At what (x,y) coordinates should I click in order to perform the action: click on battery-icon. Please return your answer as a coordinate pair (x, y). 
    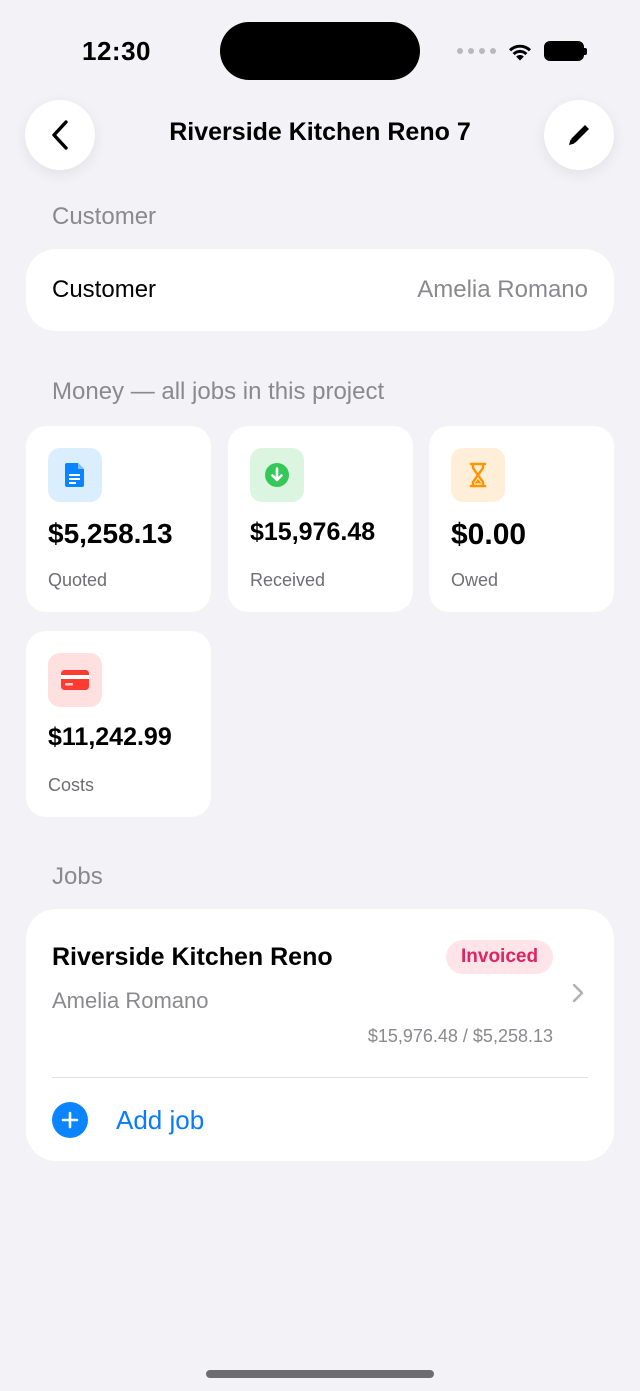
    Looking at the image, I should click on (565, 51).